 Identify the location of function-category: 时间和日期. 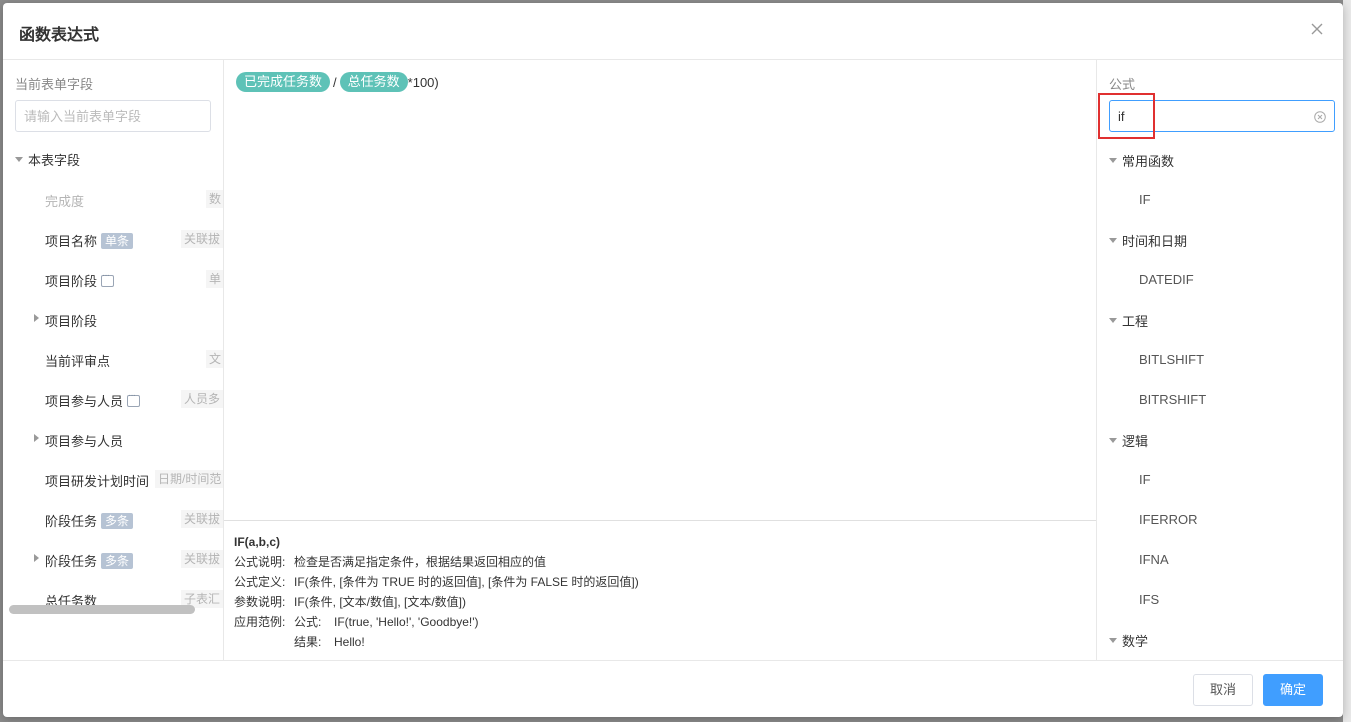
(1148, 240).